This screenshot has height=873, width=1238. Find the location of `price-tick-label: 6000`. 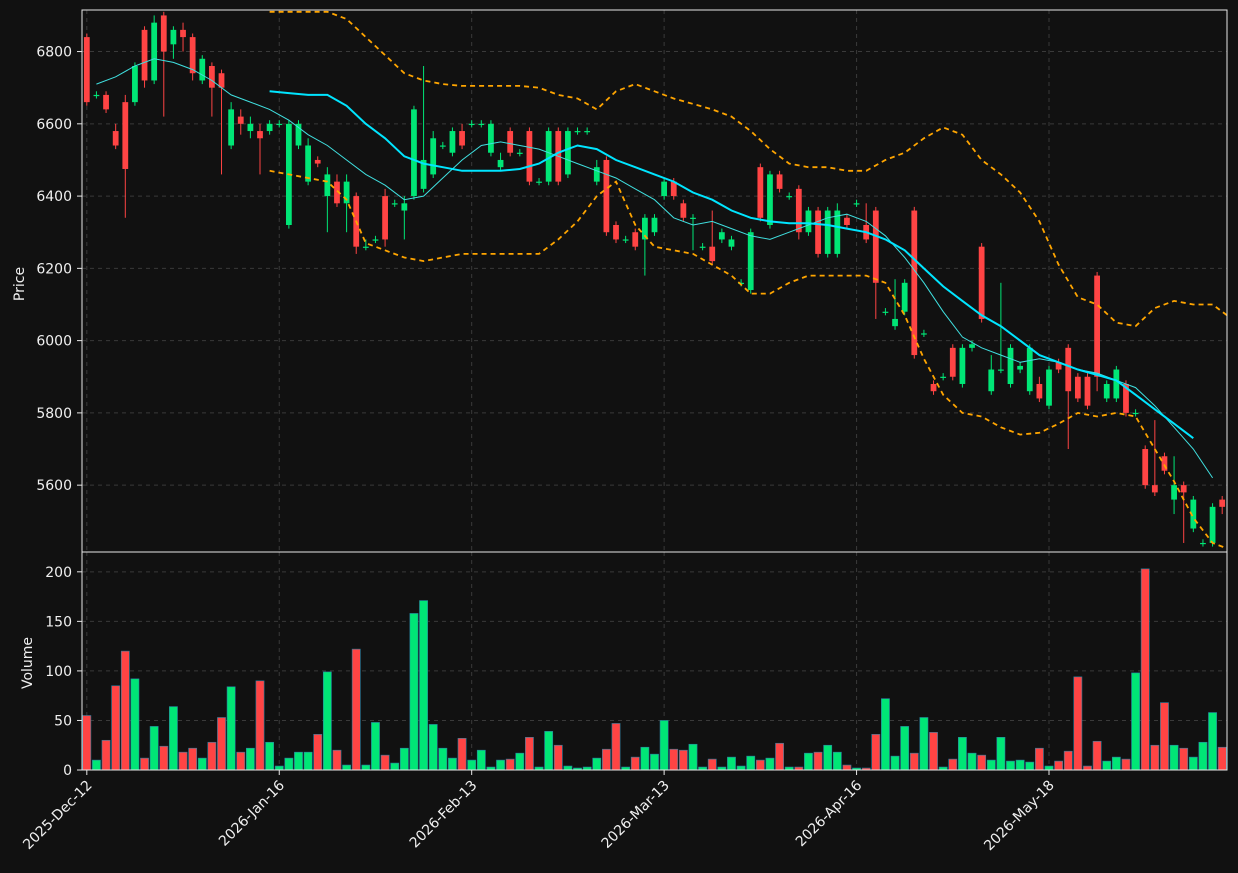

price-tick-label: 6000 is located at coordinates (54, 342).